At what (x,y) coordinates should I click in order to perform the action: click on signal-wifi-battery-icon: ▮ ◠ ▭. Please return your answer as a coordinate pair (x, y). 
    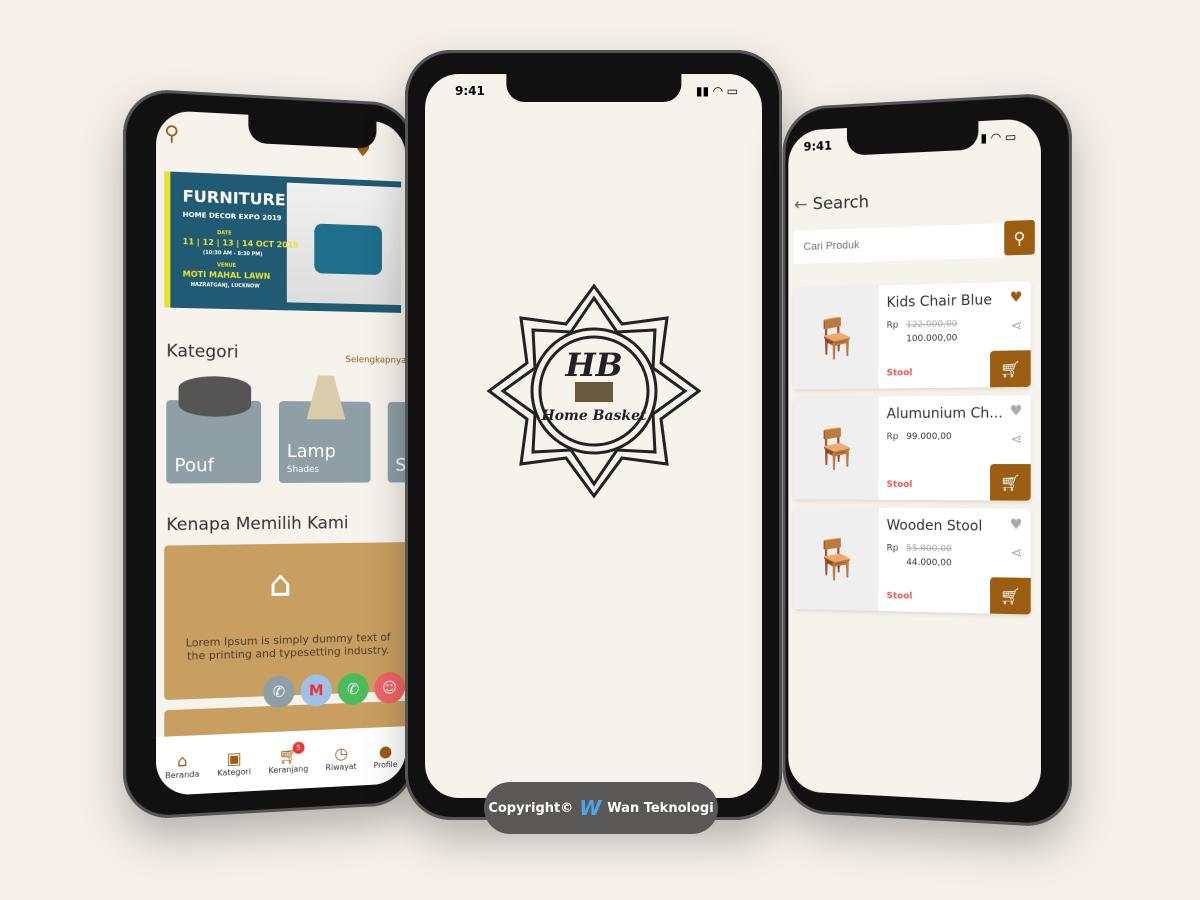
    Looking at the image, I should click on (998, 137).